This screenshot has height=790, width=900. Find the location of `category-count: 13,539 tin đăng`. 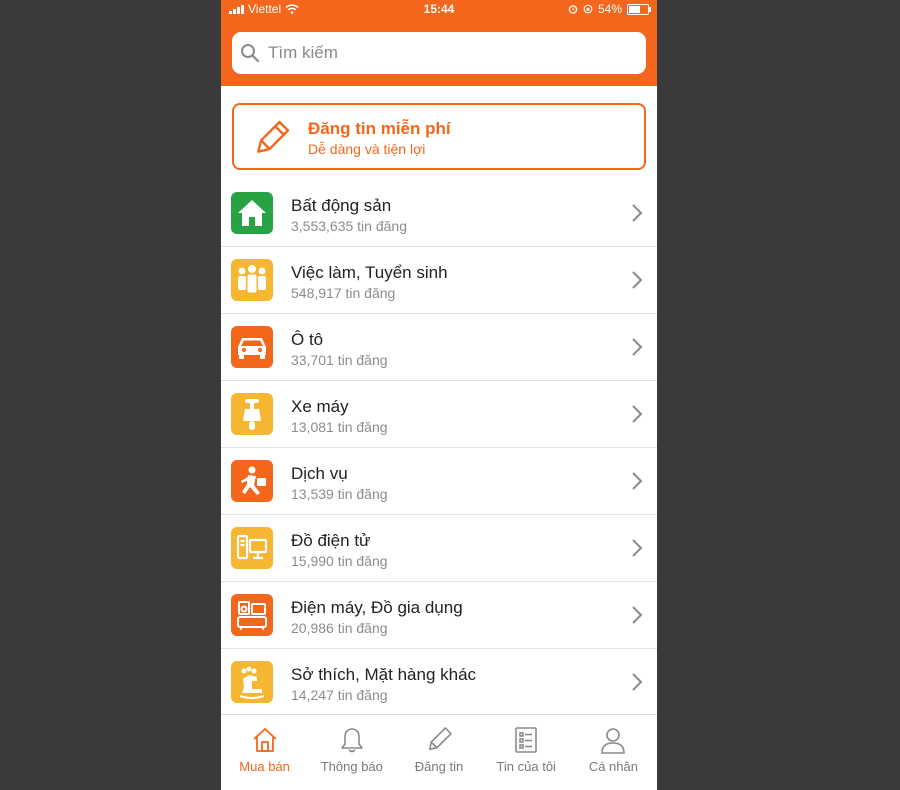

category-count: 13,539 tin đăng is located at coordinates (339, 494).